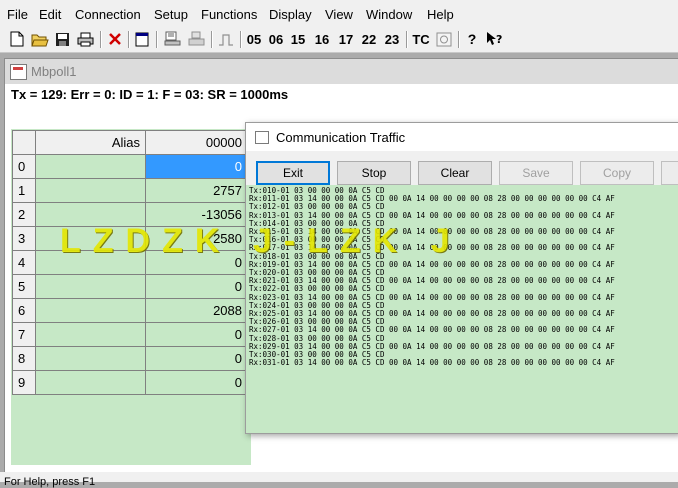 This screenshot has height=488, width=678. Describe the element at coordinates (389, 14) in the screenshot. I see `menu-window: Window` at that location.